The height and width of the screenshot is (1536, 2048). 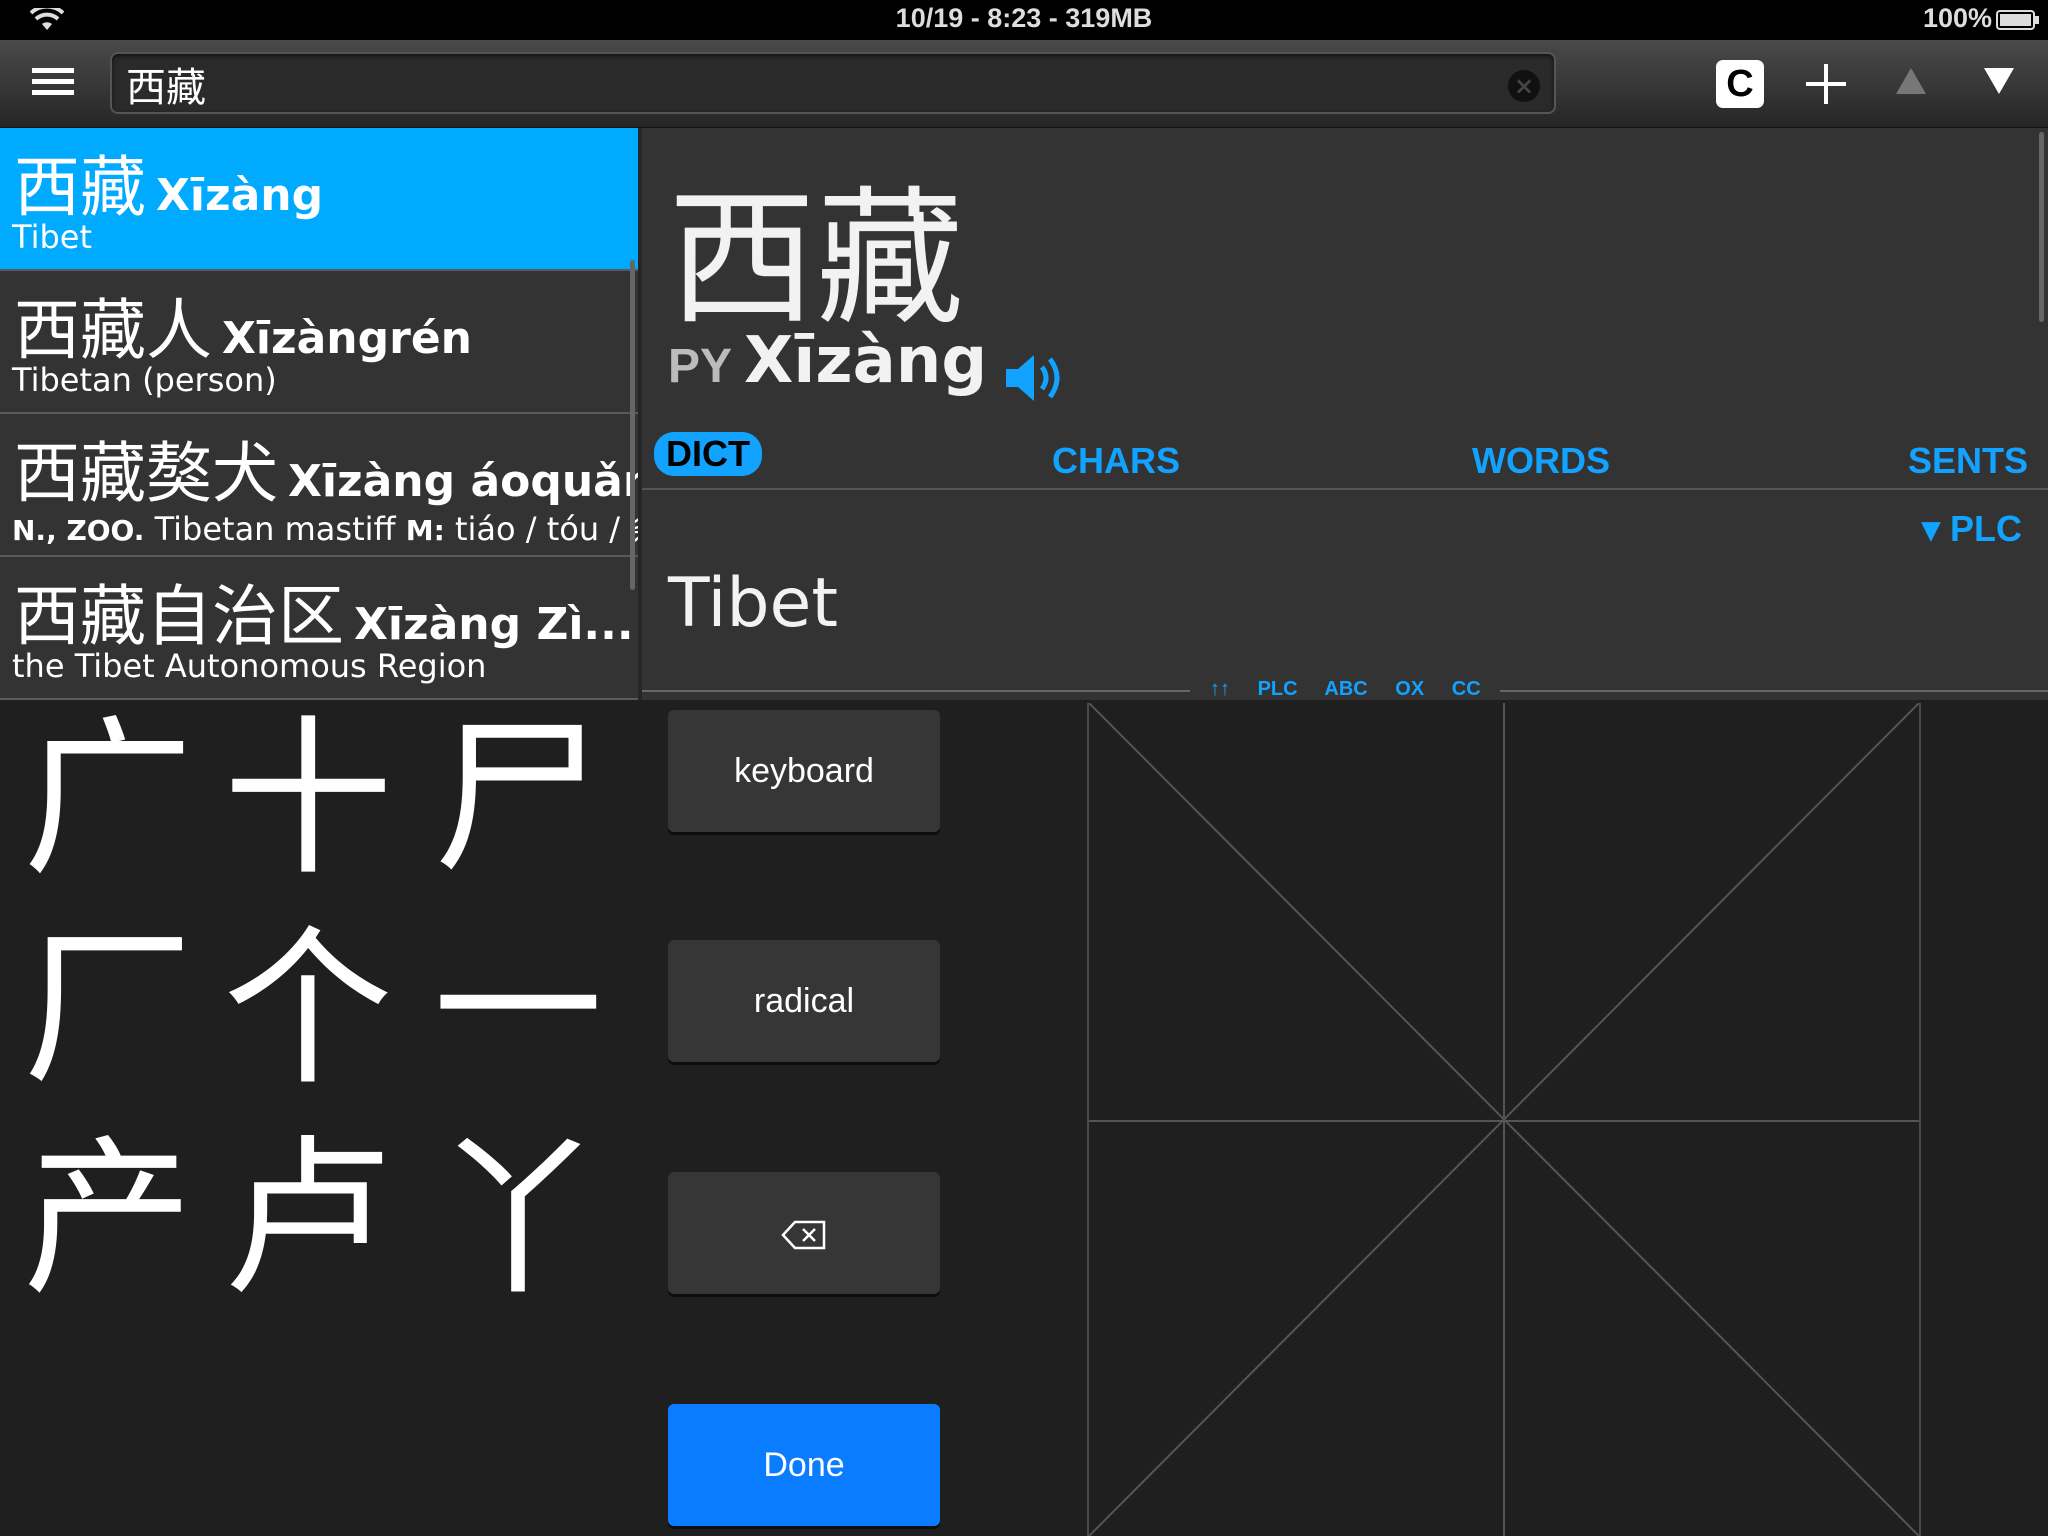 I want to click on candidate-char: 一, so click(x=518, y=1010).